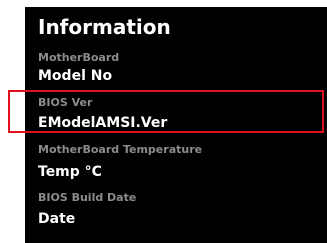 Image resolution: width=327 pixels, height=243 pixels. Describe the element at coordinates (57, 219) in the screenshot. I see `bios-build-date-value: Date` at that location.